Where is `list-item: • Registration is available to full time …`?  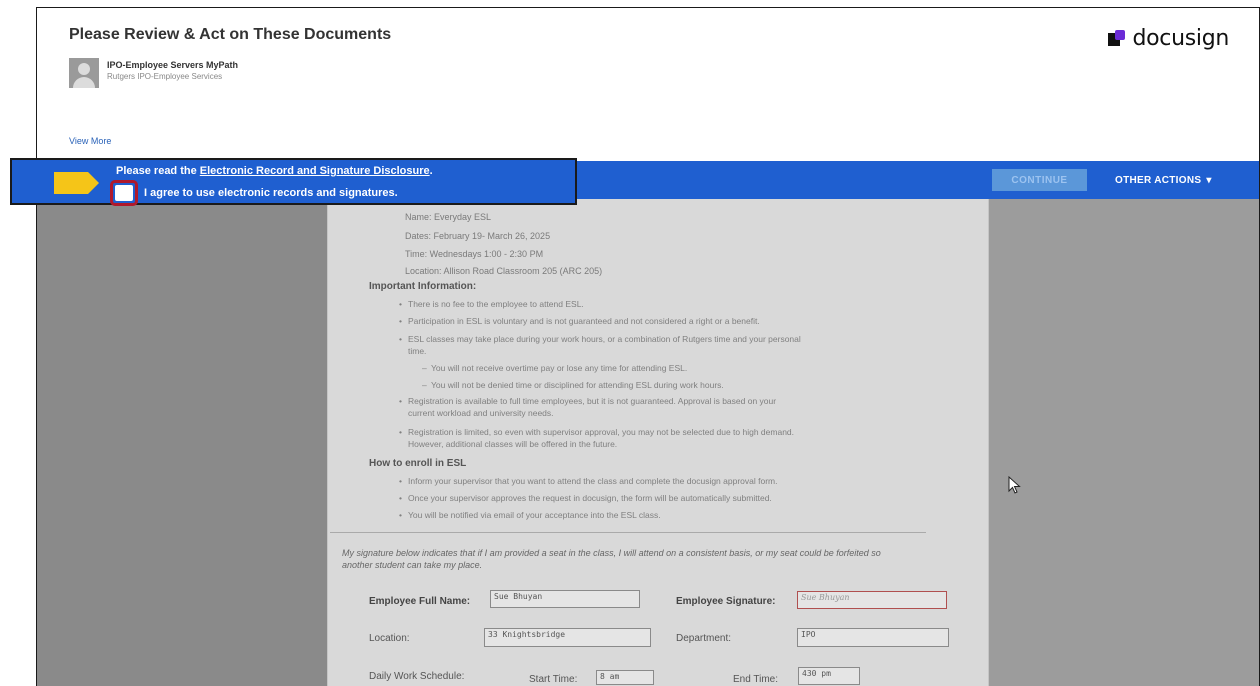 list-item: • Registration is available to full time … is located at coordinates (588, 401).